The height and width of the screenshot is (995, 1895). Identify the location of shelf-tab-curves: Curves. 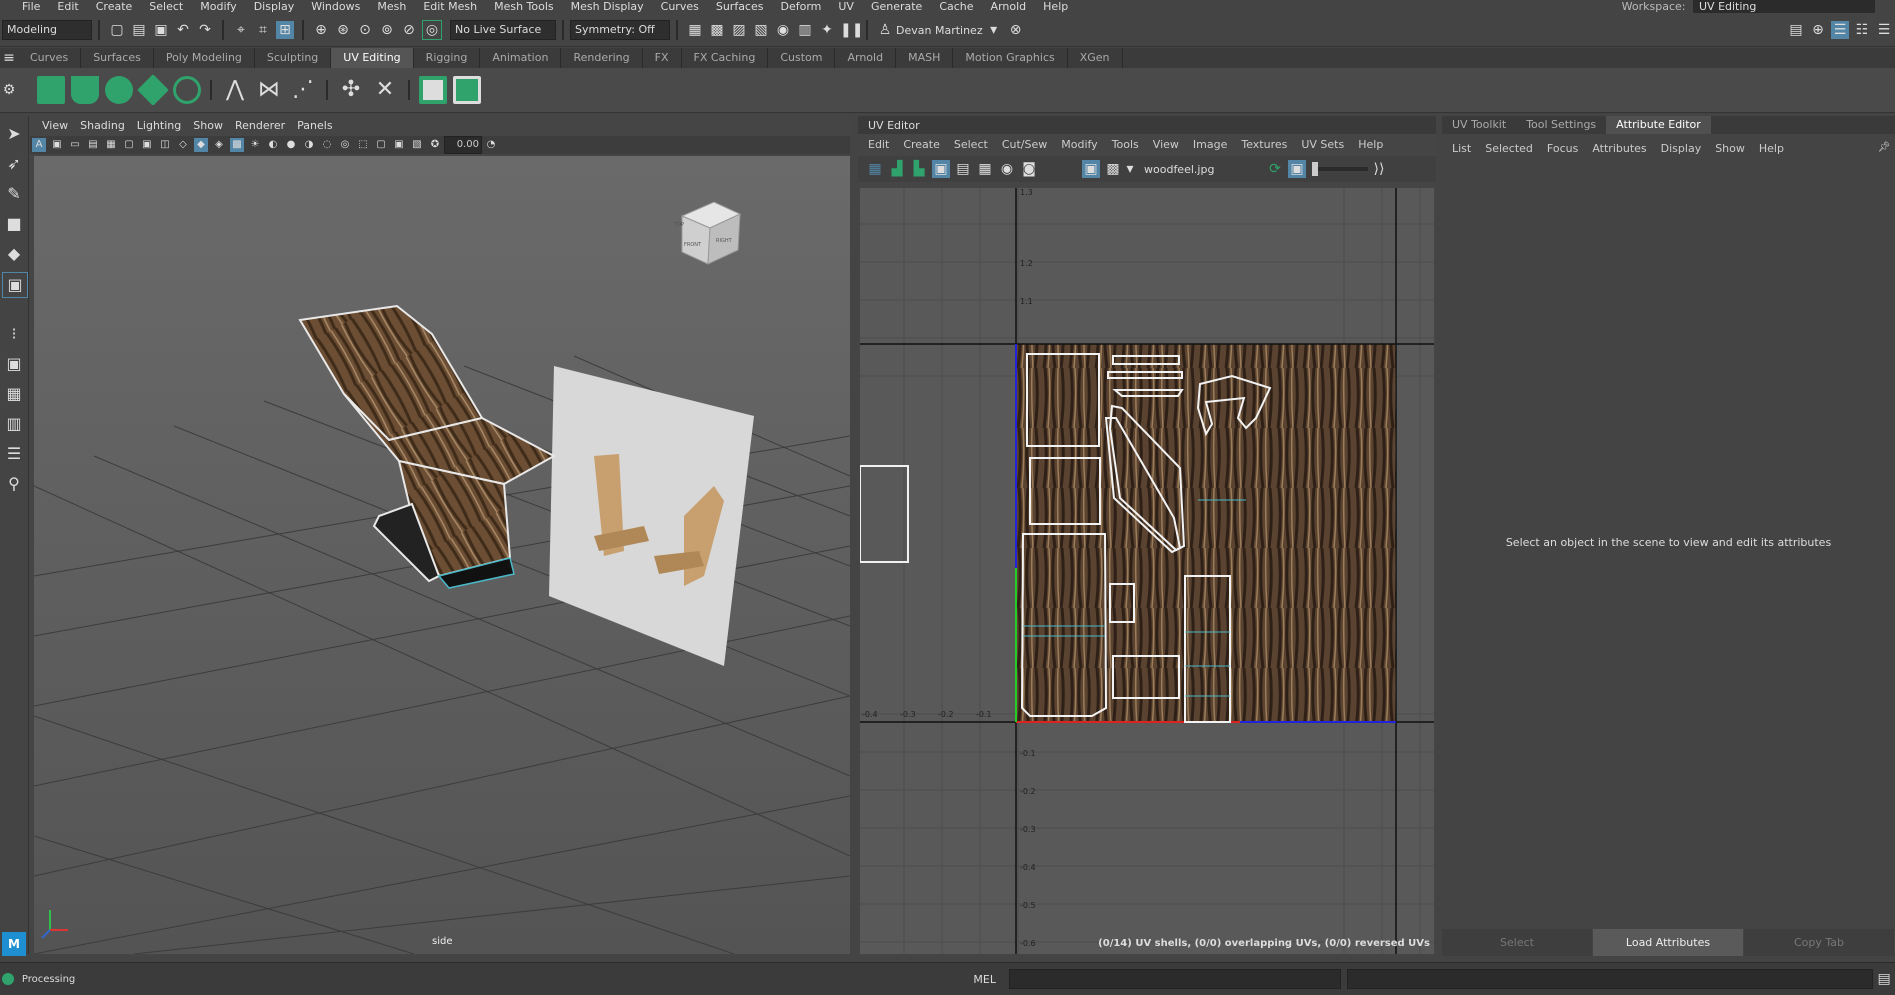
(50, 58).